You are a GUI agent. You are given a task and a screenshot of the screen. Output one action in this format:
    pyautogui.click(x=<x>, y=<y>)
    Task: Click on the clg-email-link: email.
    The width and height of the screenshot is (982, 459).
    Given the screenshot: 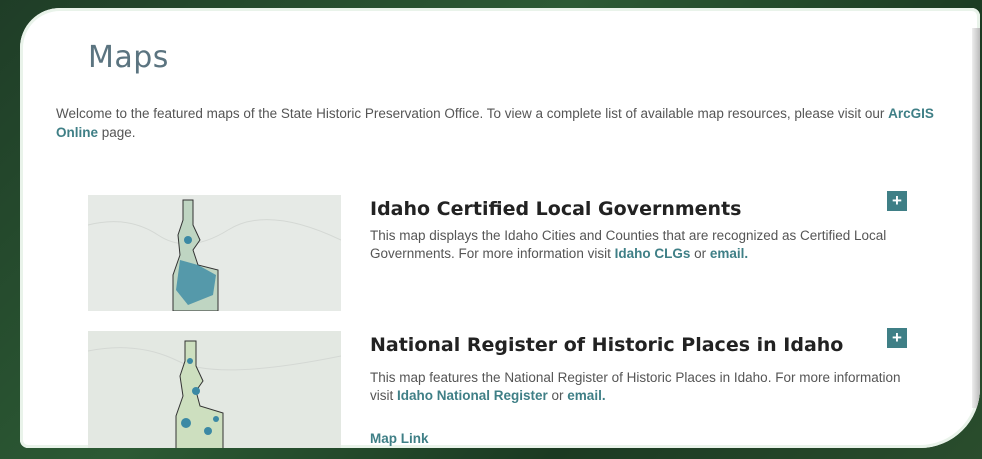 What is the action you would take?
    pyautogui.click(x=729, y=253)
    